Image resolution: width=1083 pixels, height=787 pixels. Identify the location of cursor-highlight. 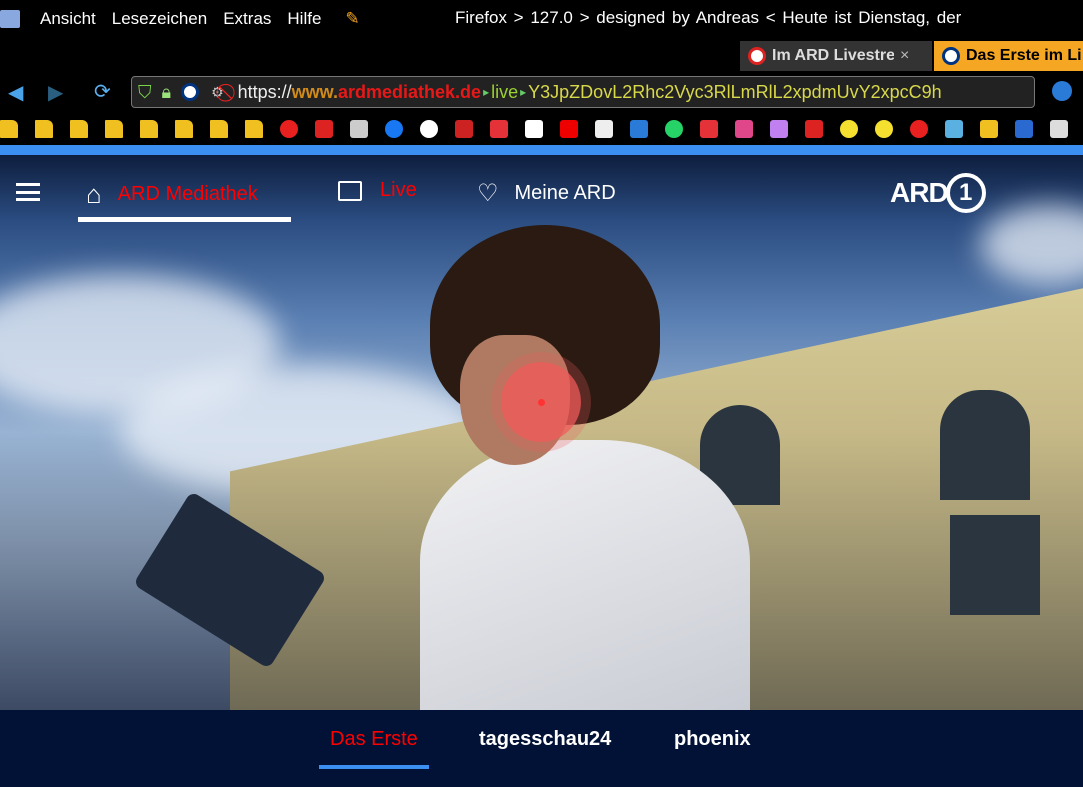
(541, 402).